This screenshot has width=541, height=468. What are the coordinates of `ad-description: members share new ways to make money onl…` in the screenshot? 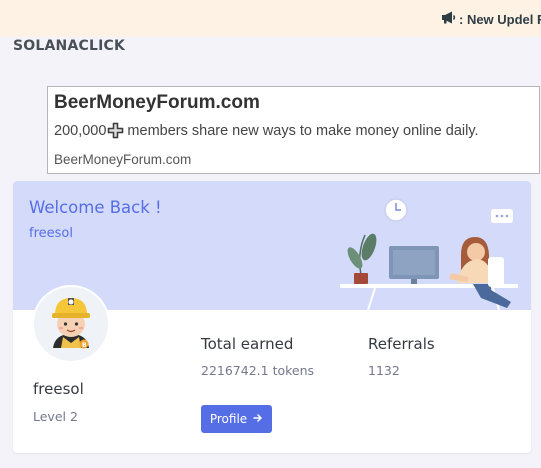 It's located at (303, 130).